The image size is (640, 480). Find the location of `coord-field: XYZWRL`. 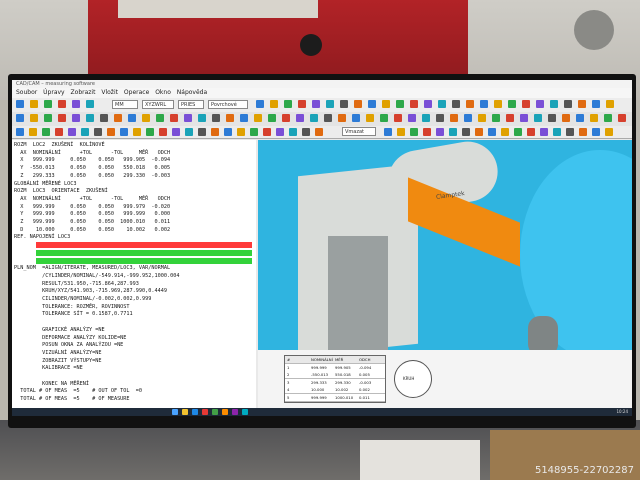

coord-field: XYZWRL is located at coordinates (158, 104).